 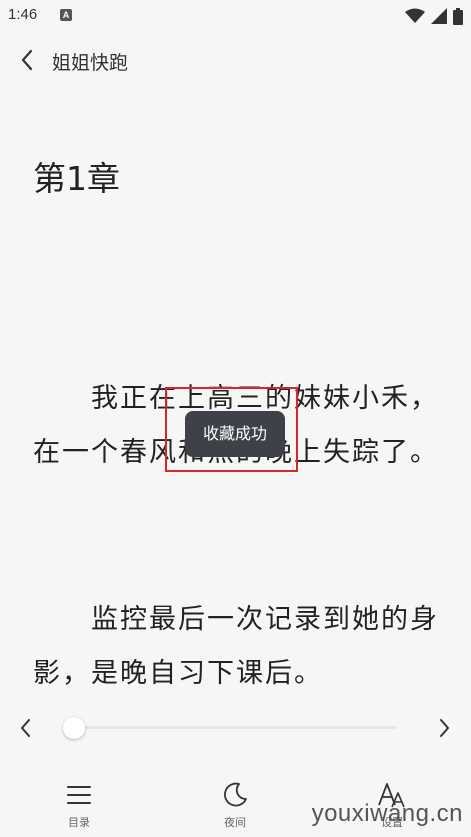 I want to click on back-button, so click(x=28, y=60).